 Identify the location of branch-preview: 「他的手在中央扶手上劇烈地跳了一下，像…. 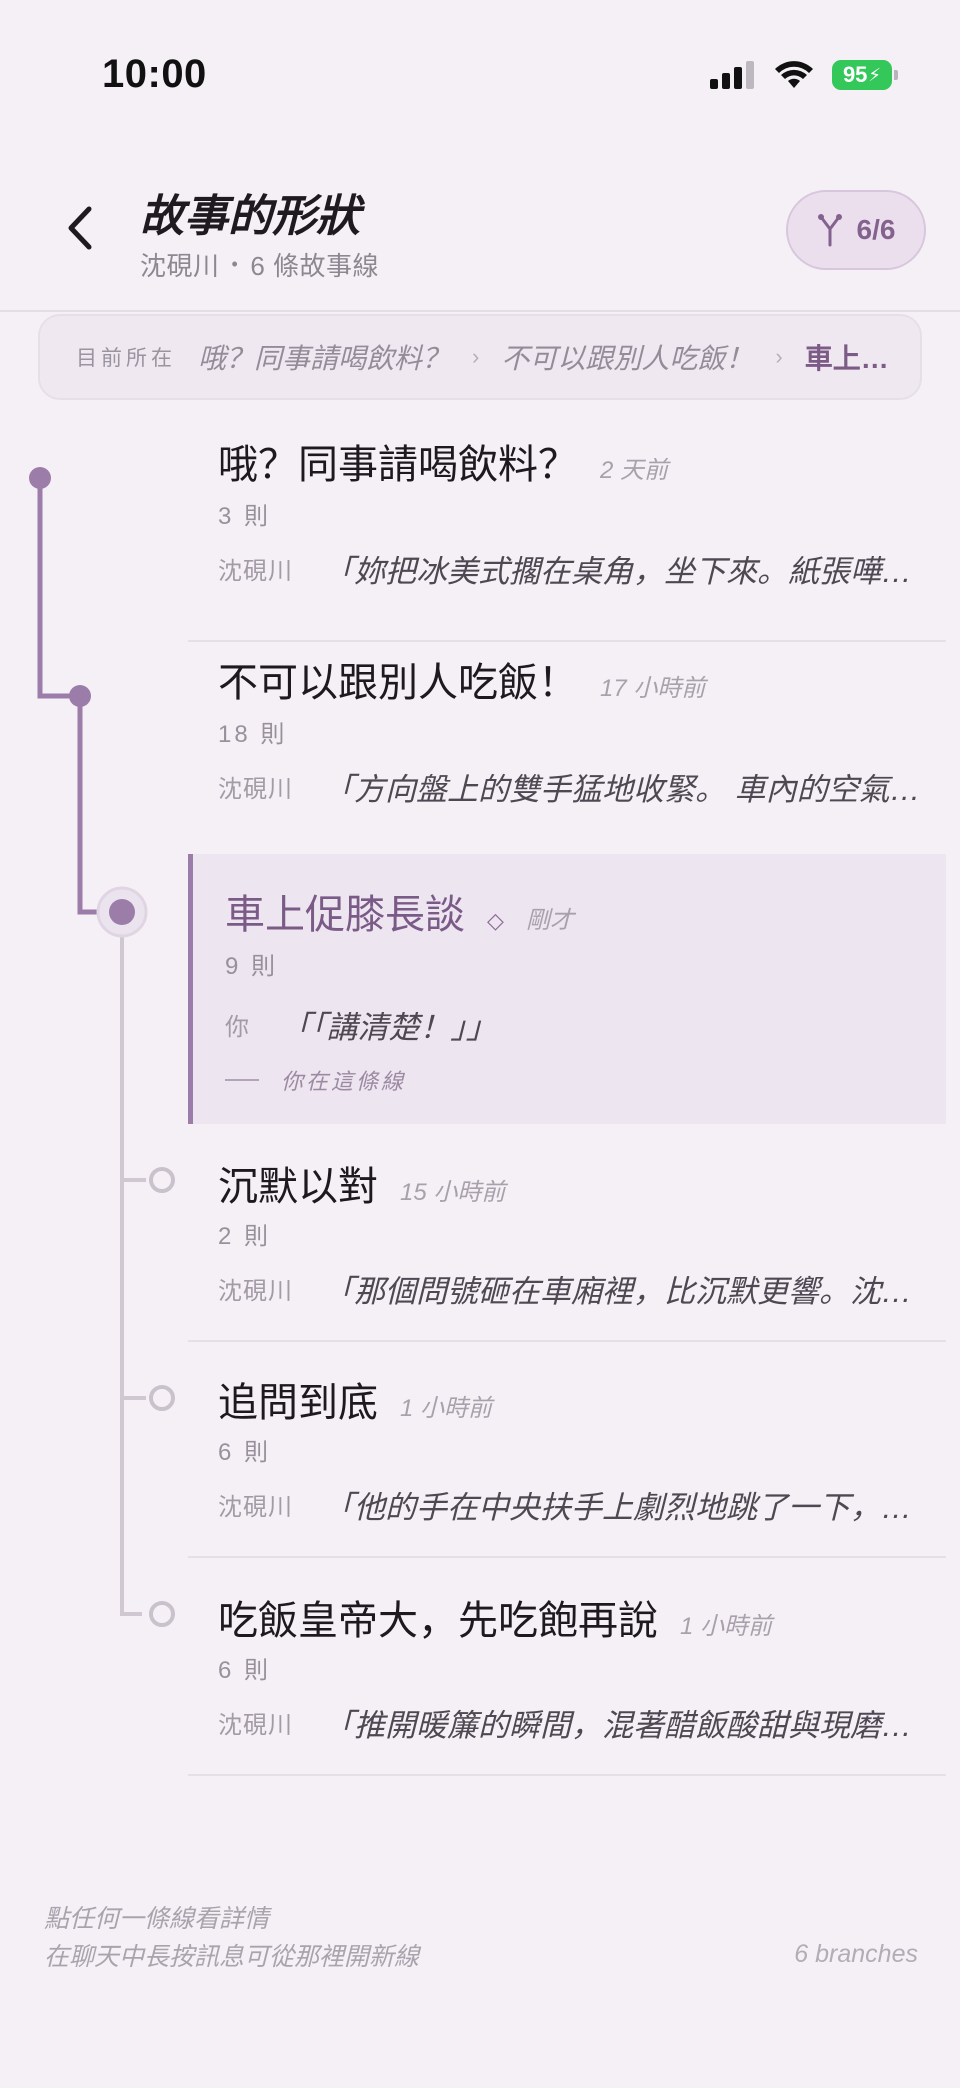
(623, 1507).